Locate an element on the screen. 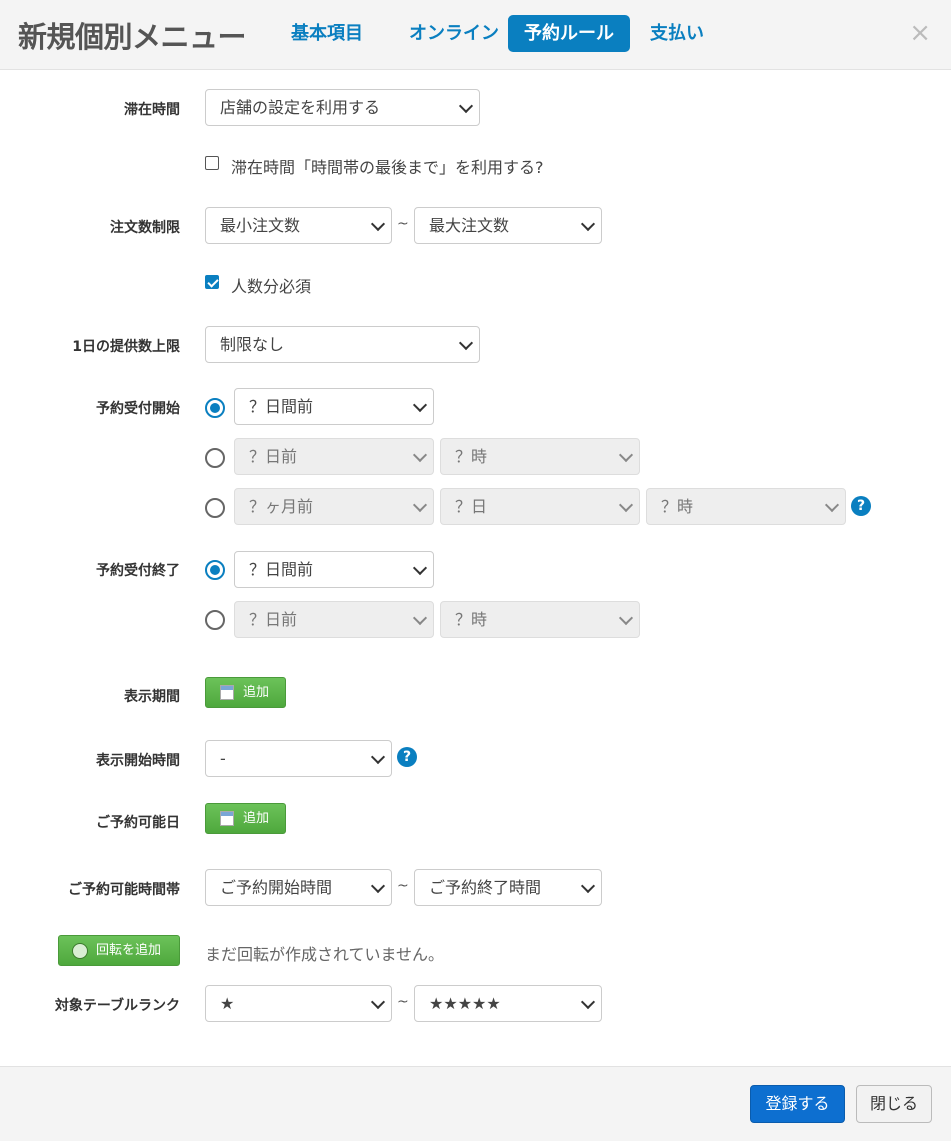 The image size is (951, 1141). tab-basic: 基本項目 is located at coordinates (327, 33).